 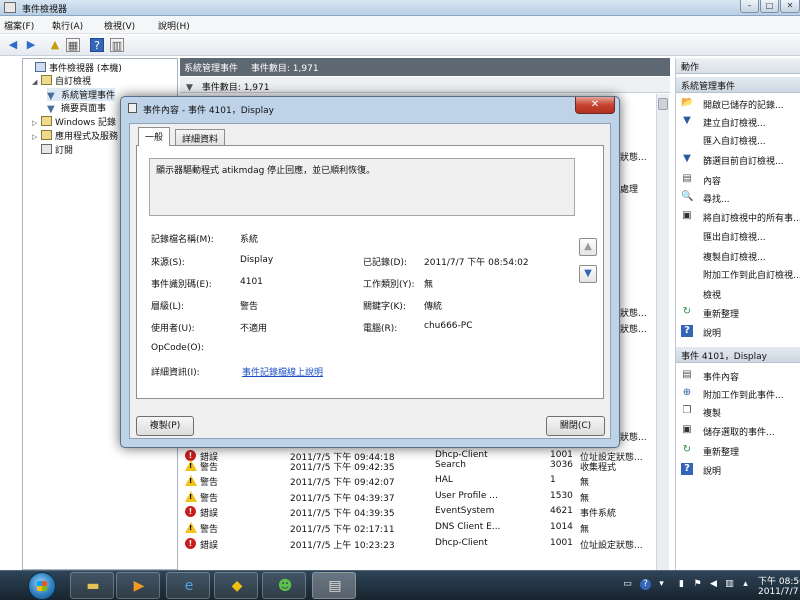 What do you see at coordinates (575, 426) in the screenshot?
I see `close-button: 關閉(C)` at bounding box center [575, 426].